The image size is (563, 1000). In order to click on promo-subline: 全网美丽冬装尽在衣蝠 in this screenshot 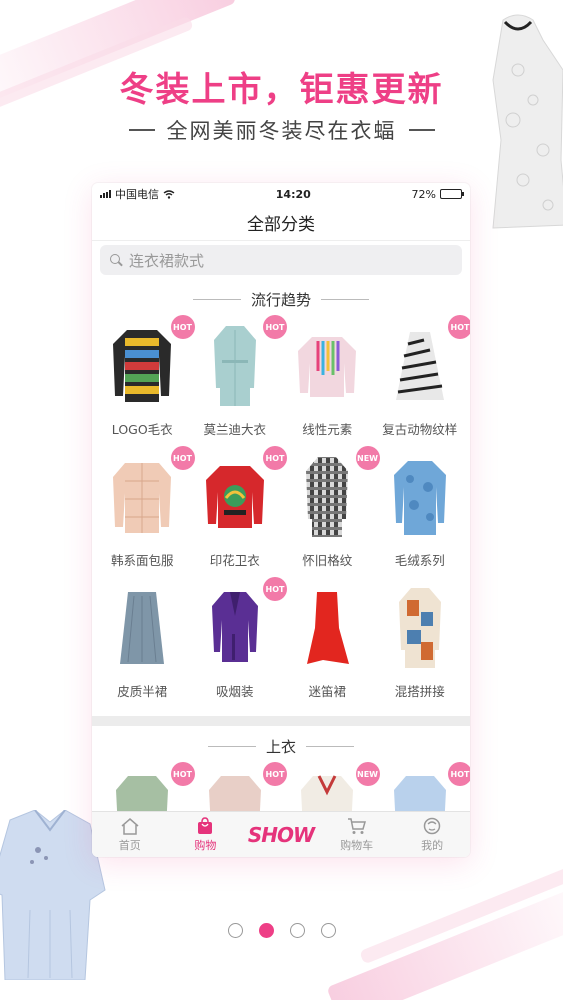, I will do `click(281, 130)`.